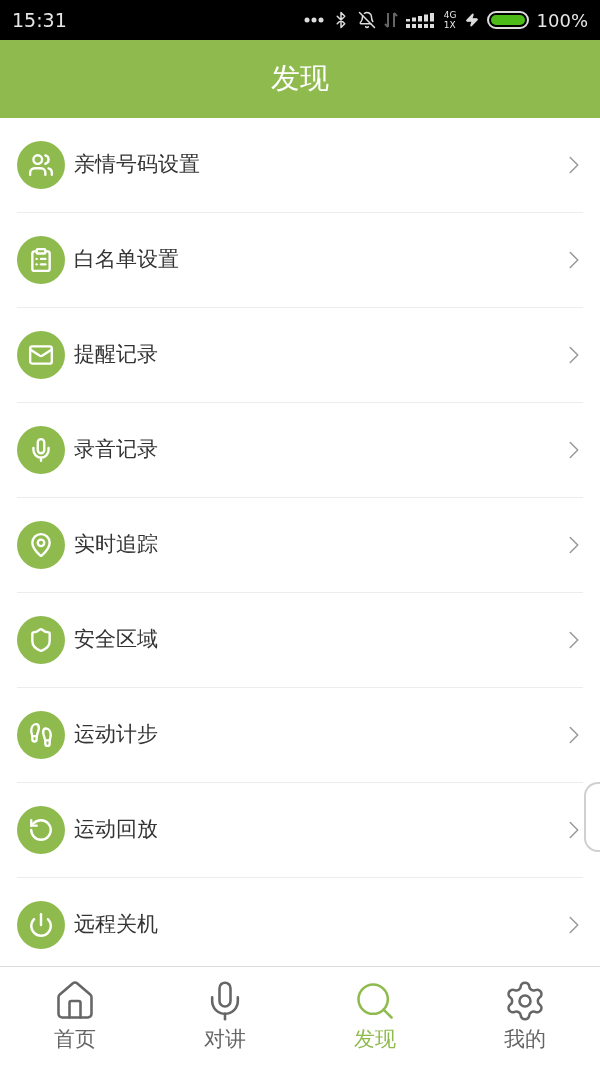  What do you see at coordinates (116, 735) in the screenshot?
I see `menu-label: 运动计步` at bounding box center [116, 735].